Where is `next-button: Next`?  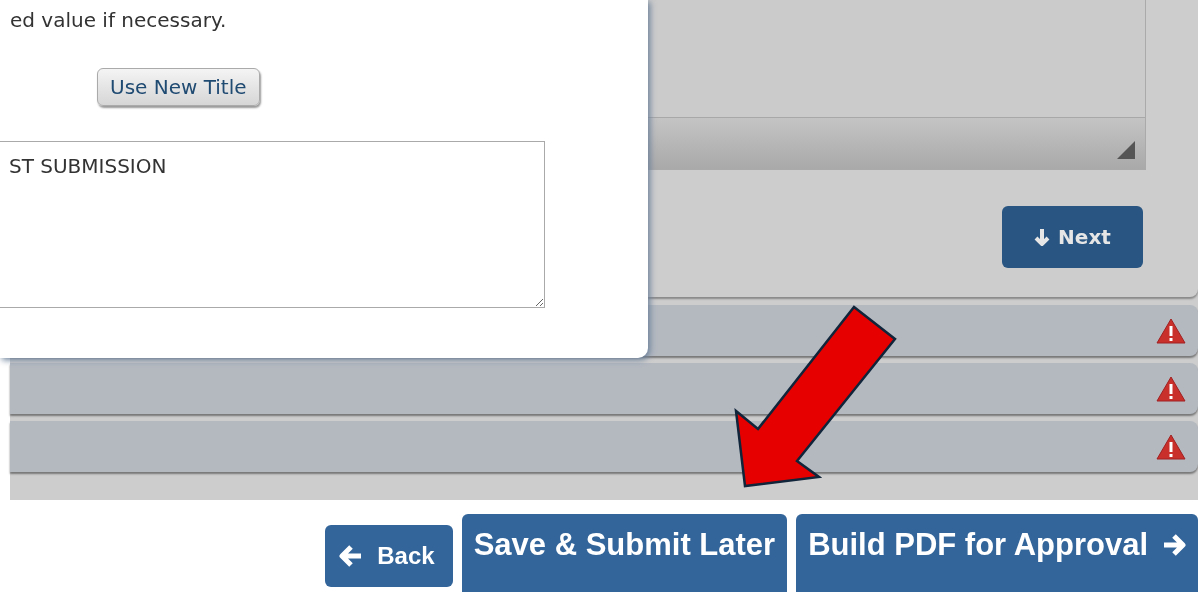
next-button: Next is located at coordinates (1072, 237).